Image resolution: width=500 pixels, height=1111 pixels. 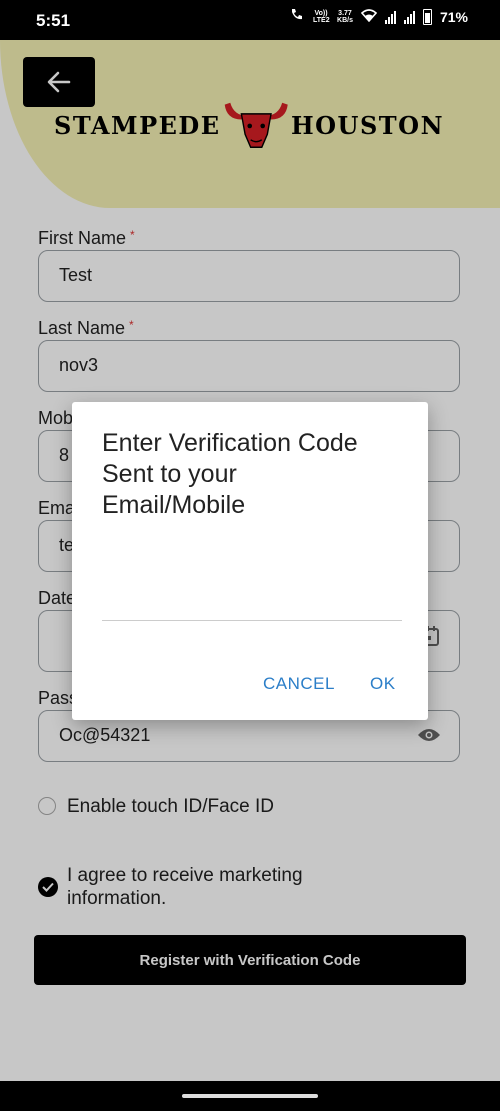 I want to click on verification-code-input, so click(x=252, y=601).